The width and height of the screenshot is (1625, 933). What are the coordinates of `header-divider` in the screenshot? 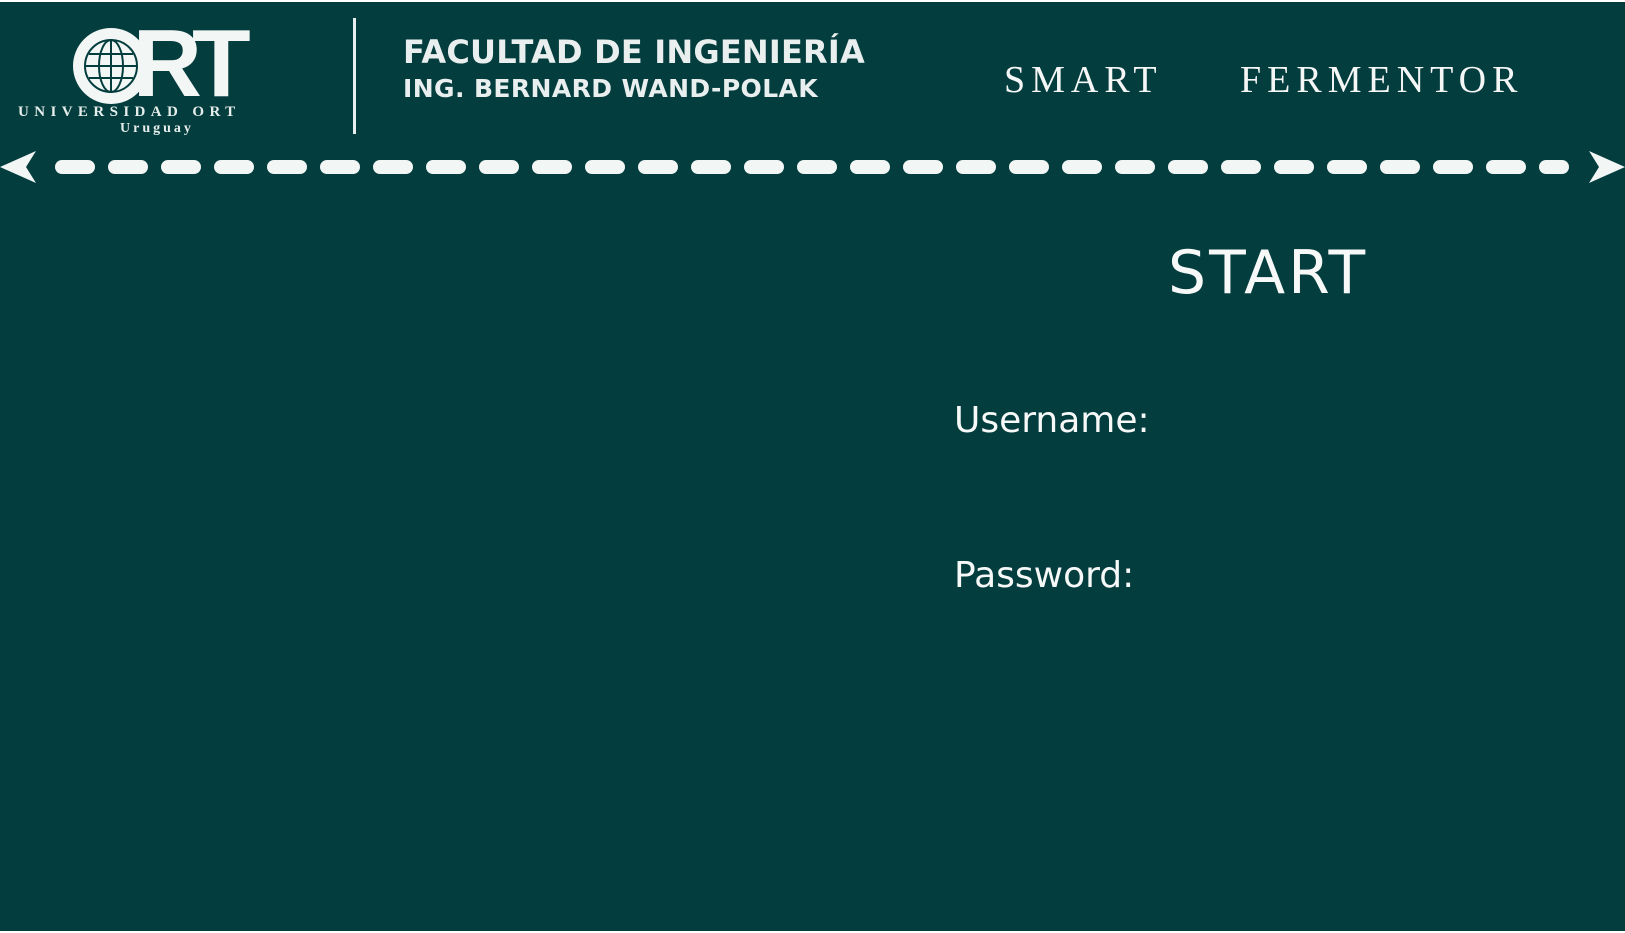 It's located at (354, 76).